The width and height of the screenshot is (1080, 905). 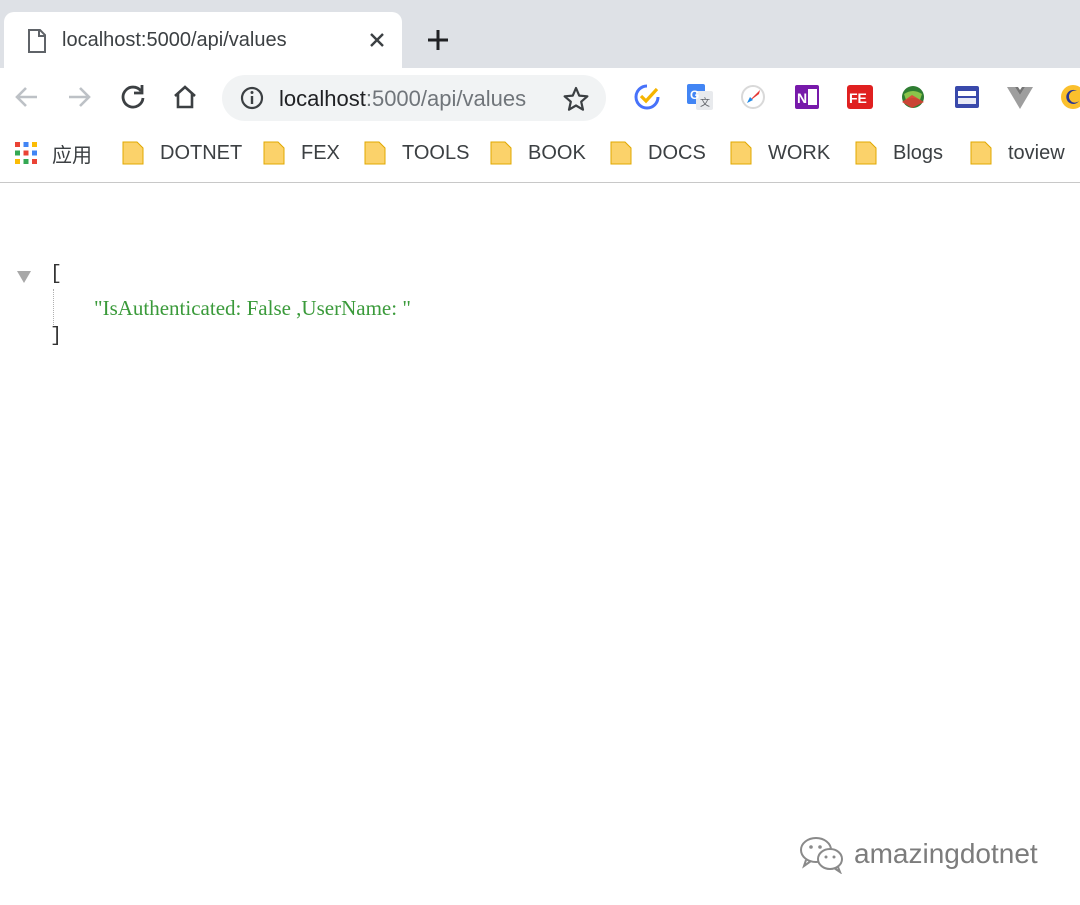 What do you see at coordinates (201, 152) in the screenshot?
I see `bookmark-label: DOTNET` at bounding box center [201, 152].